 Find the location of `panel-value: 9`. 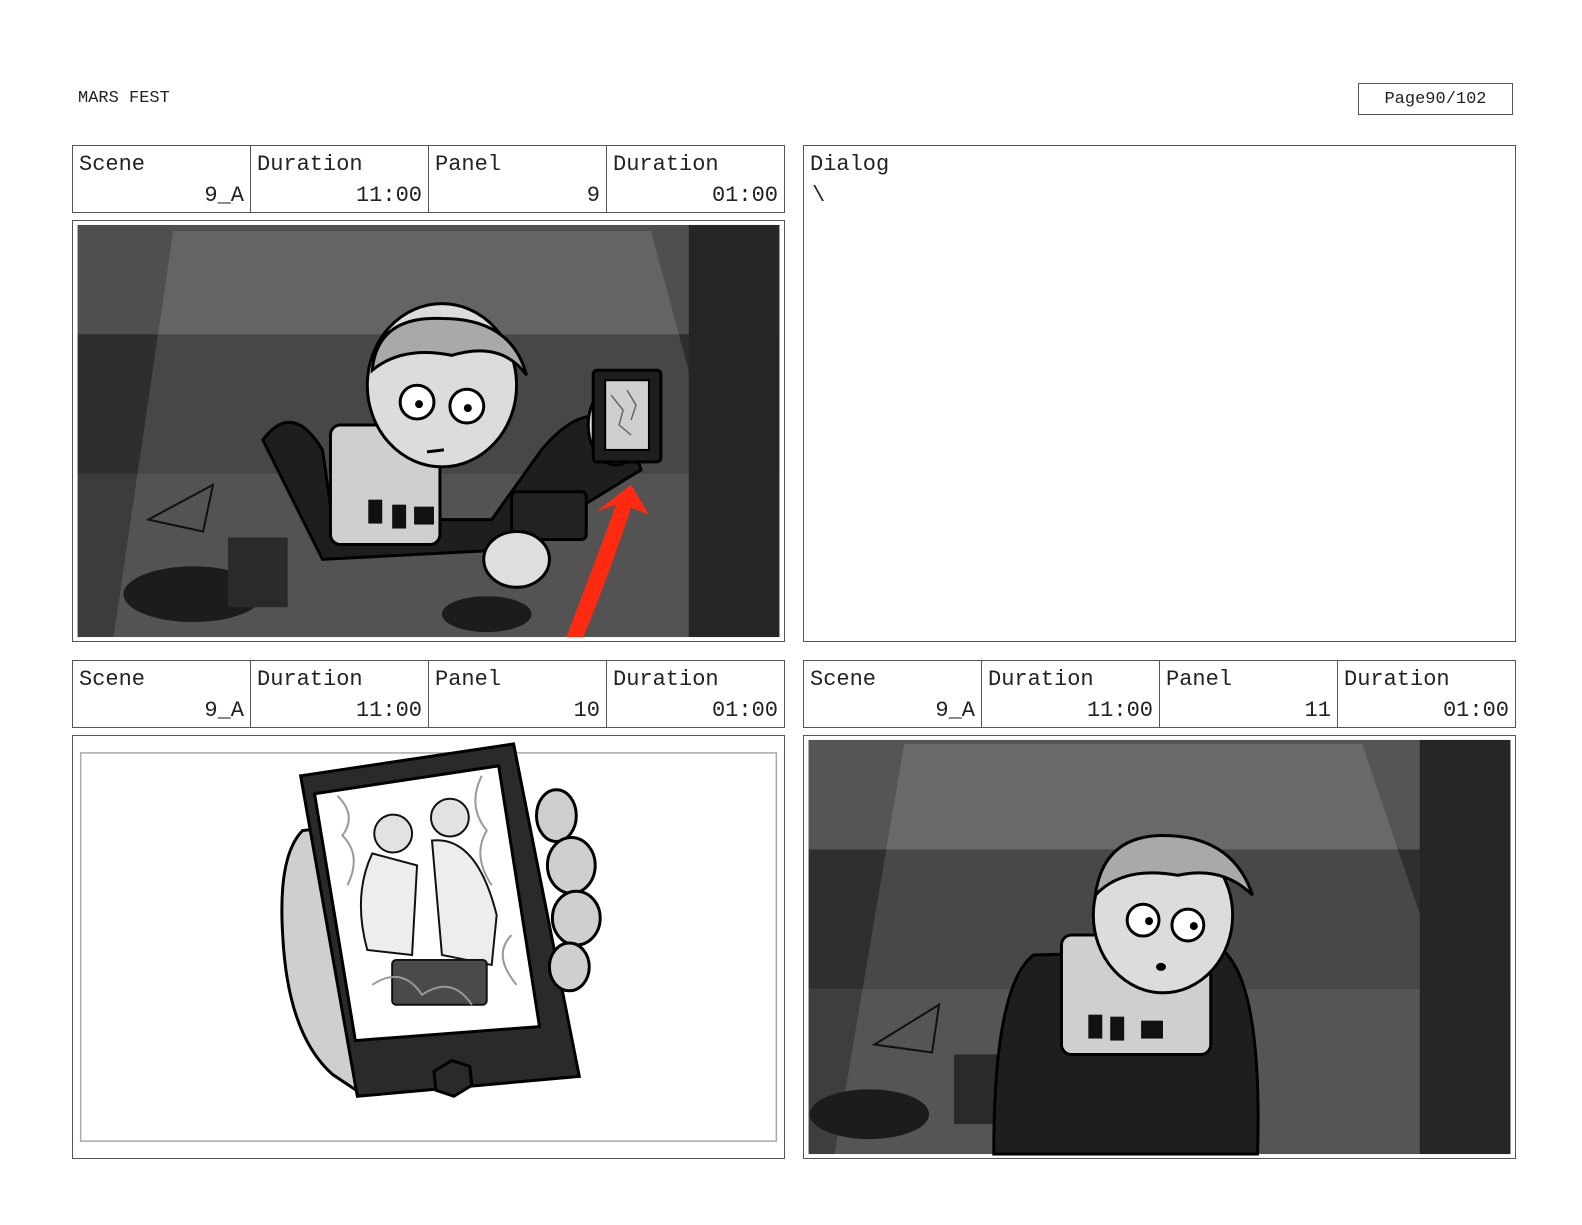

panel-value: 9 is located at coordinates (593, 195).